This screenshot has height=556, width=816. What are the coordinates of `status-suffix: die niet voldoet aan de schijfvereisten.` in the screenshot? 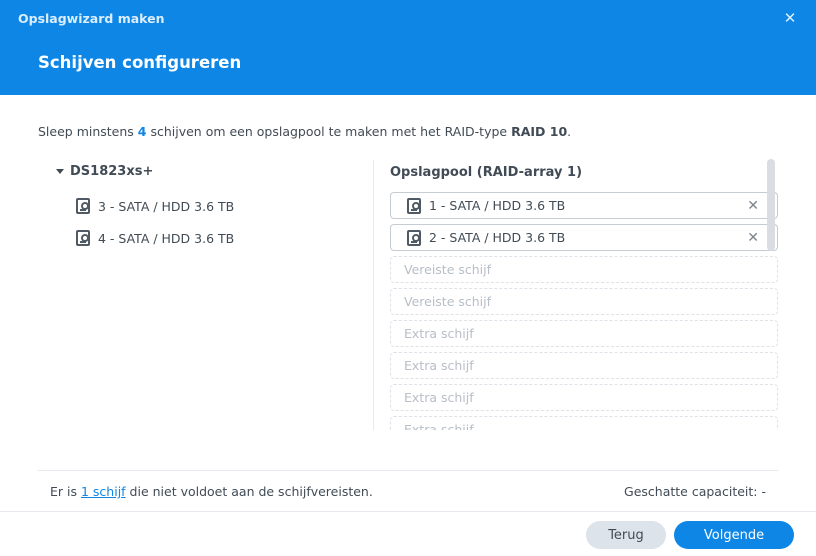 It's located at (249, 491).